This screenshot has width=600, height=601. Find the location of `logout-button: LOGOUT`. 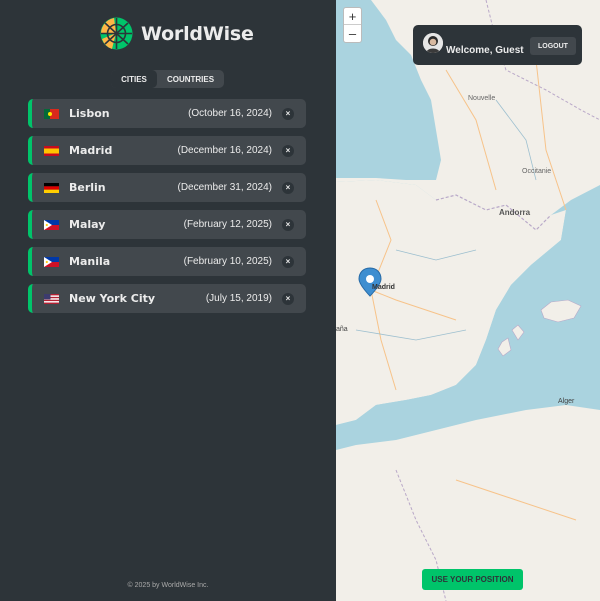

logout-button: LOGOUT is located at coordinates (553, 46).